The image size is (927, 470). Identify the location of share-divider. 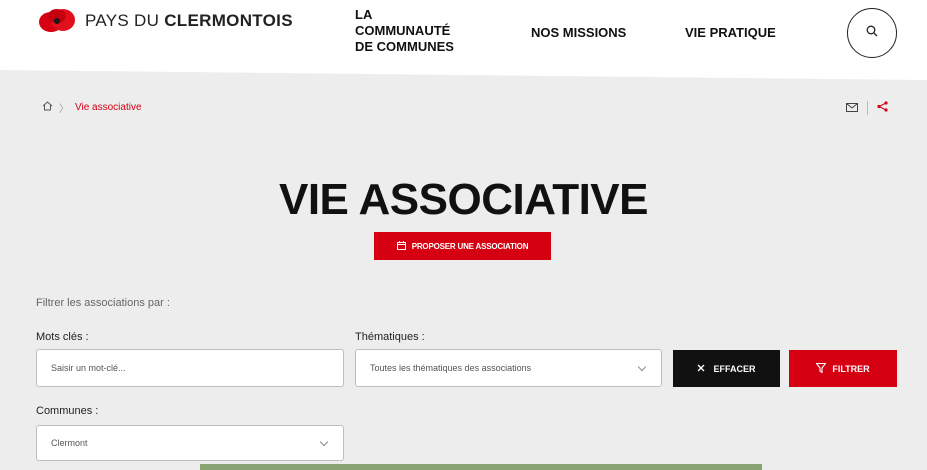
(867, 108).